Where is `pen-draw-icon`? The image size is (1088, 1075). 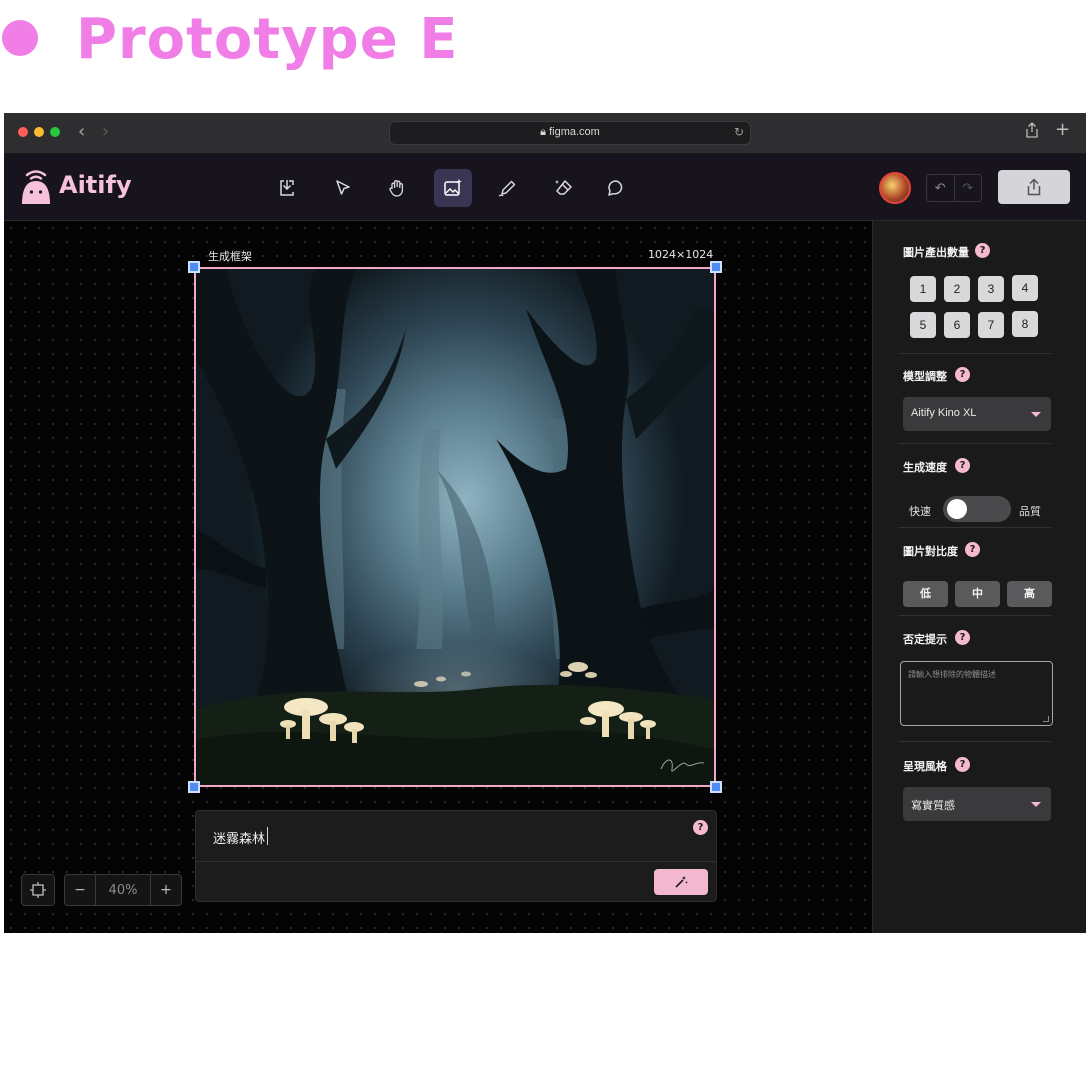 pen-draw-icon is located at coordinates (508, 188).